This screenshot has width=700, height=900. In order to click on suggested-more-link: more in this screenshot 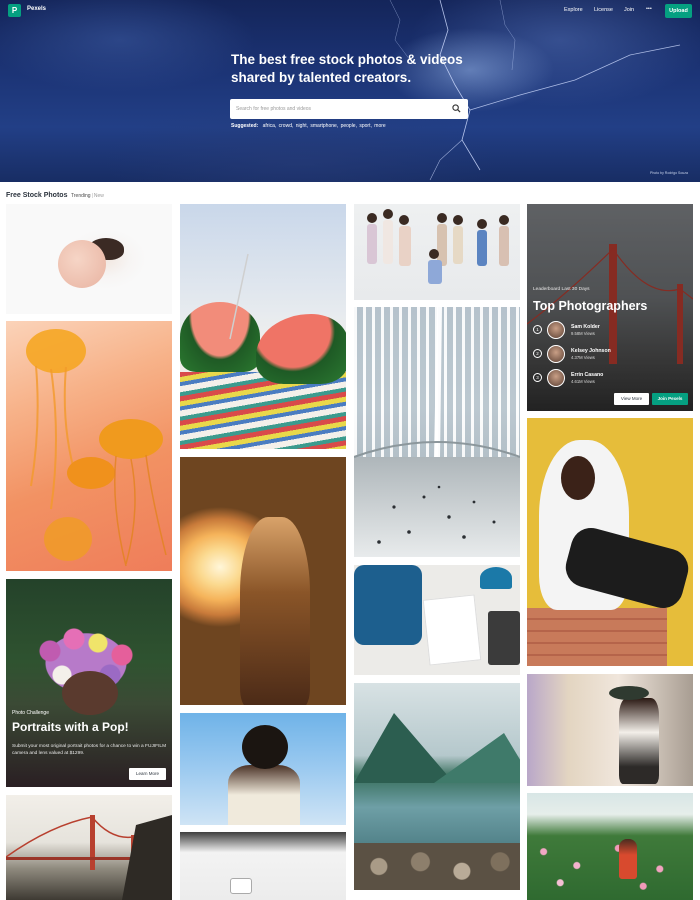, I will do `click(379, 126)`.